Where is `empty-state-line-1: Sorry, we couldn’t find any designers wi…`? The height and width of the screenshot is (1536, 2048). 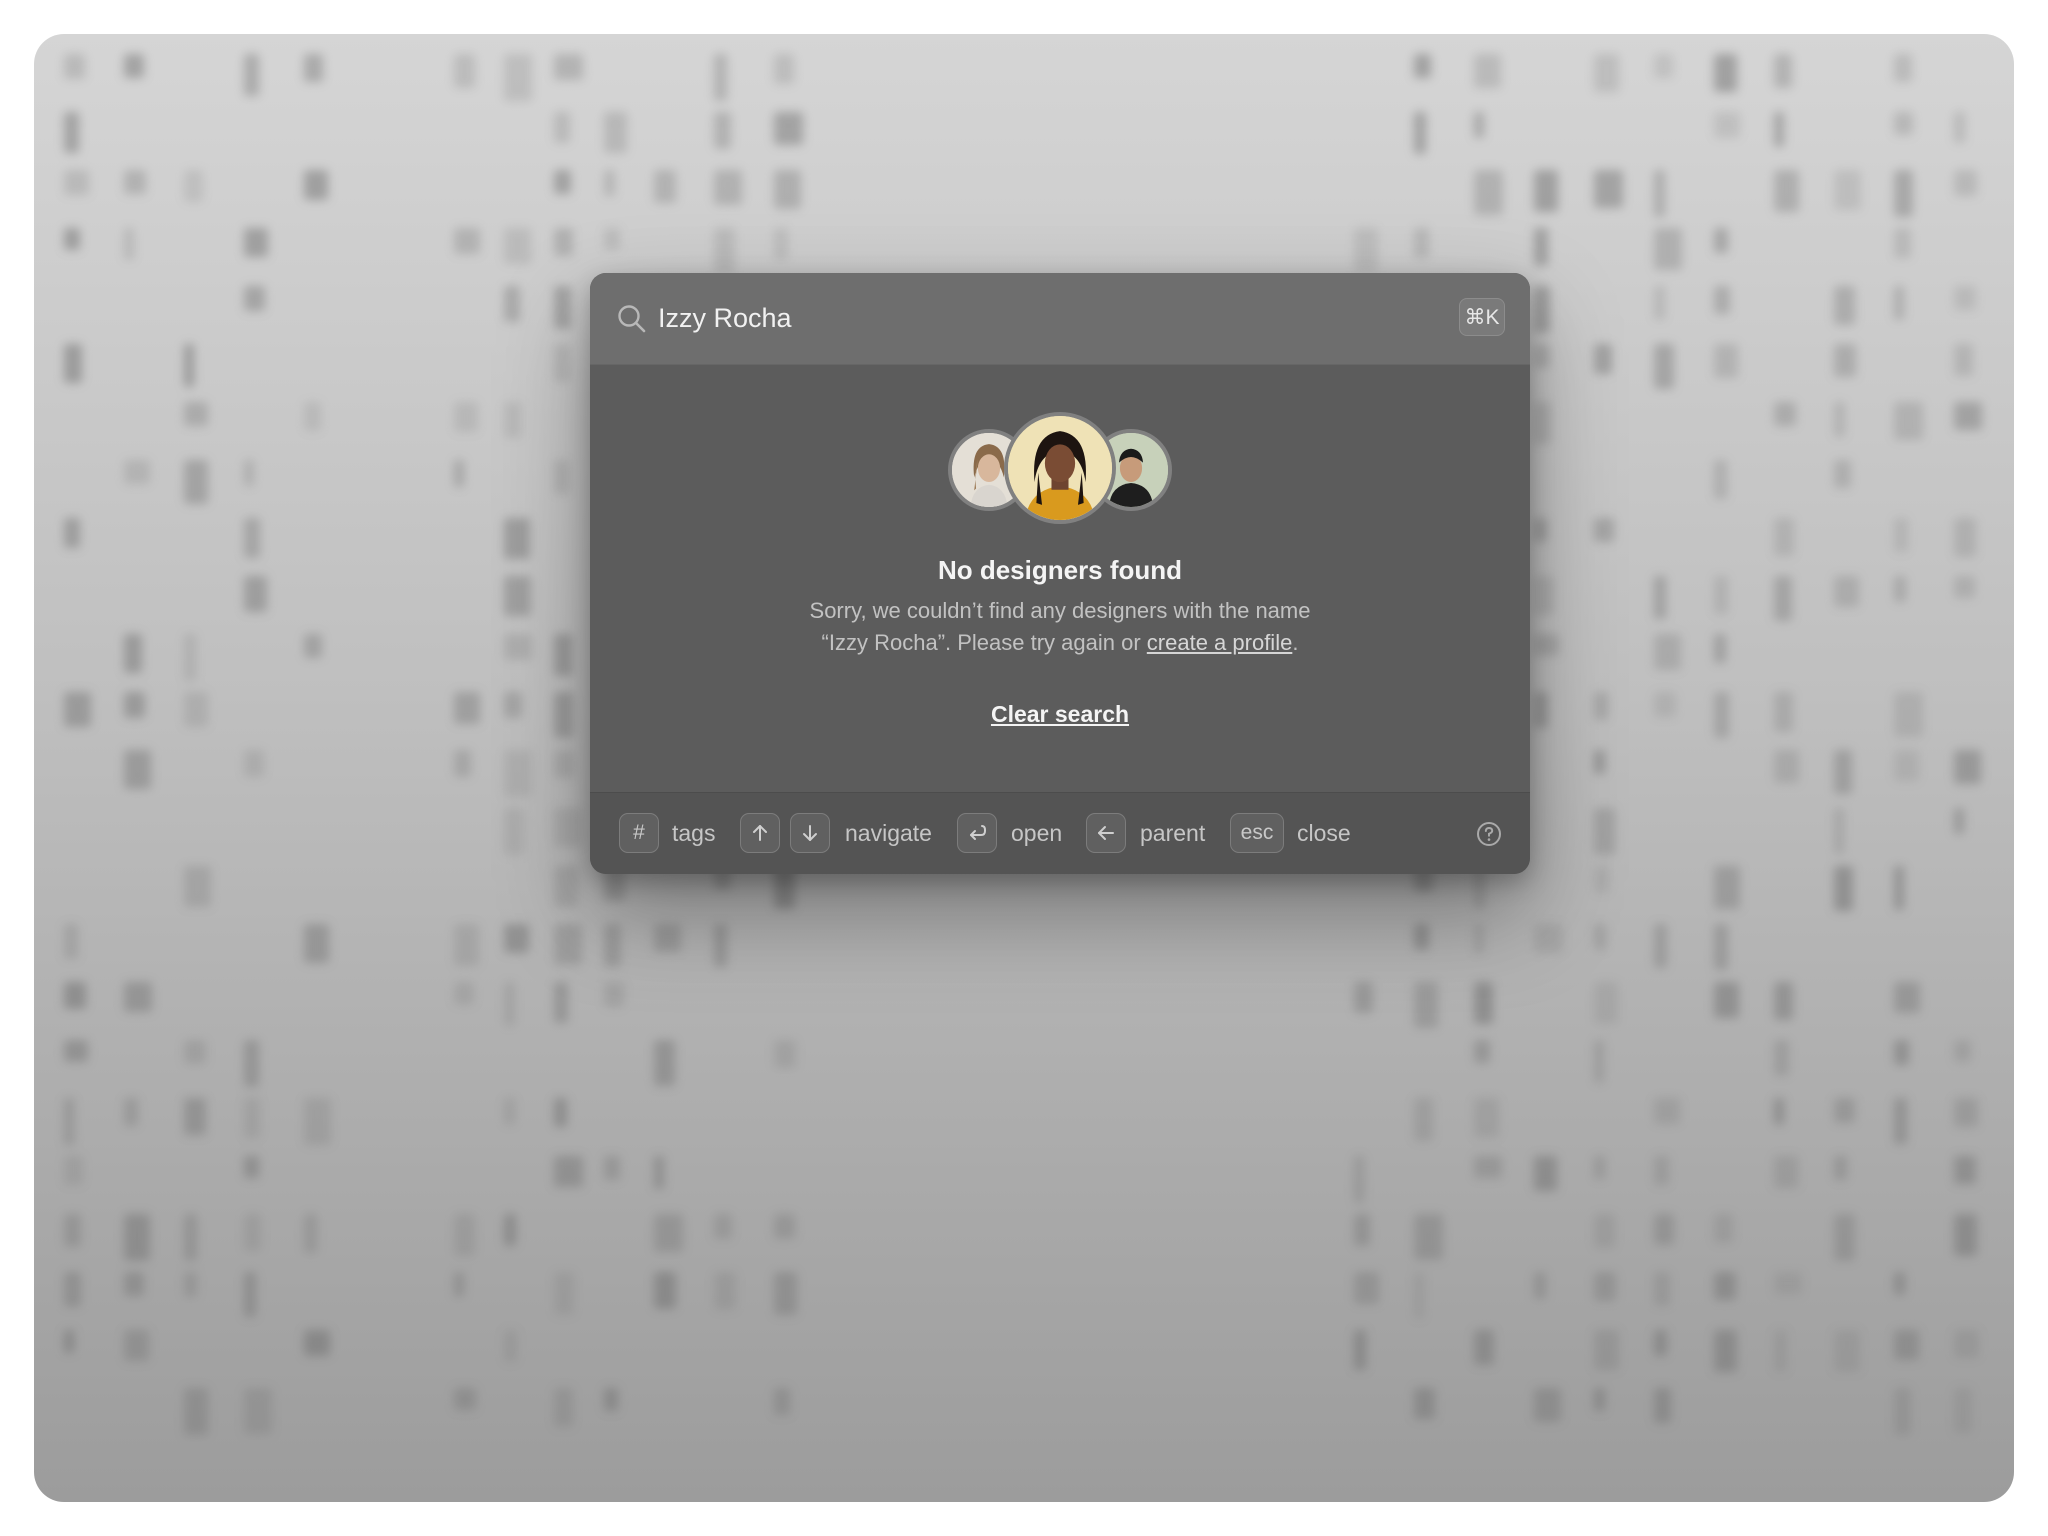
empty-state-line-1: Sorry, we couldn’t find any designers wi… is located at coordinates (1060, 610).